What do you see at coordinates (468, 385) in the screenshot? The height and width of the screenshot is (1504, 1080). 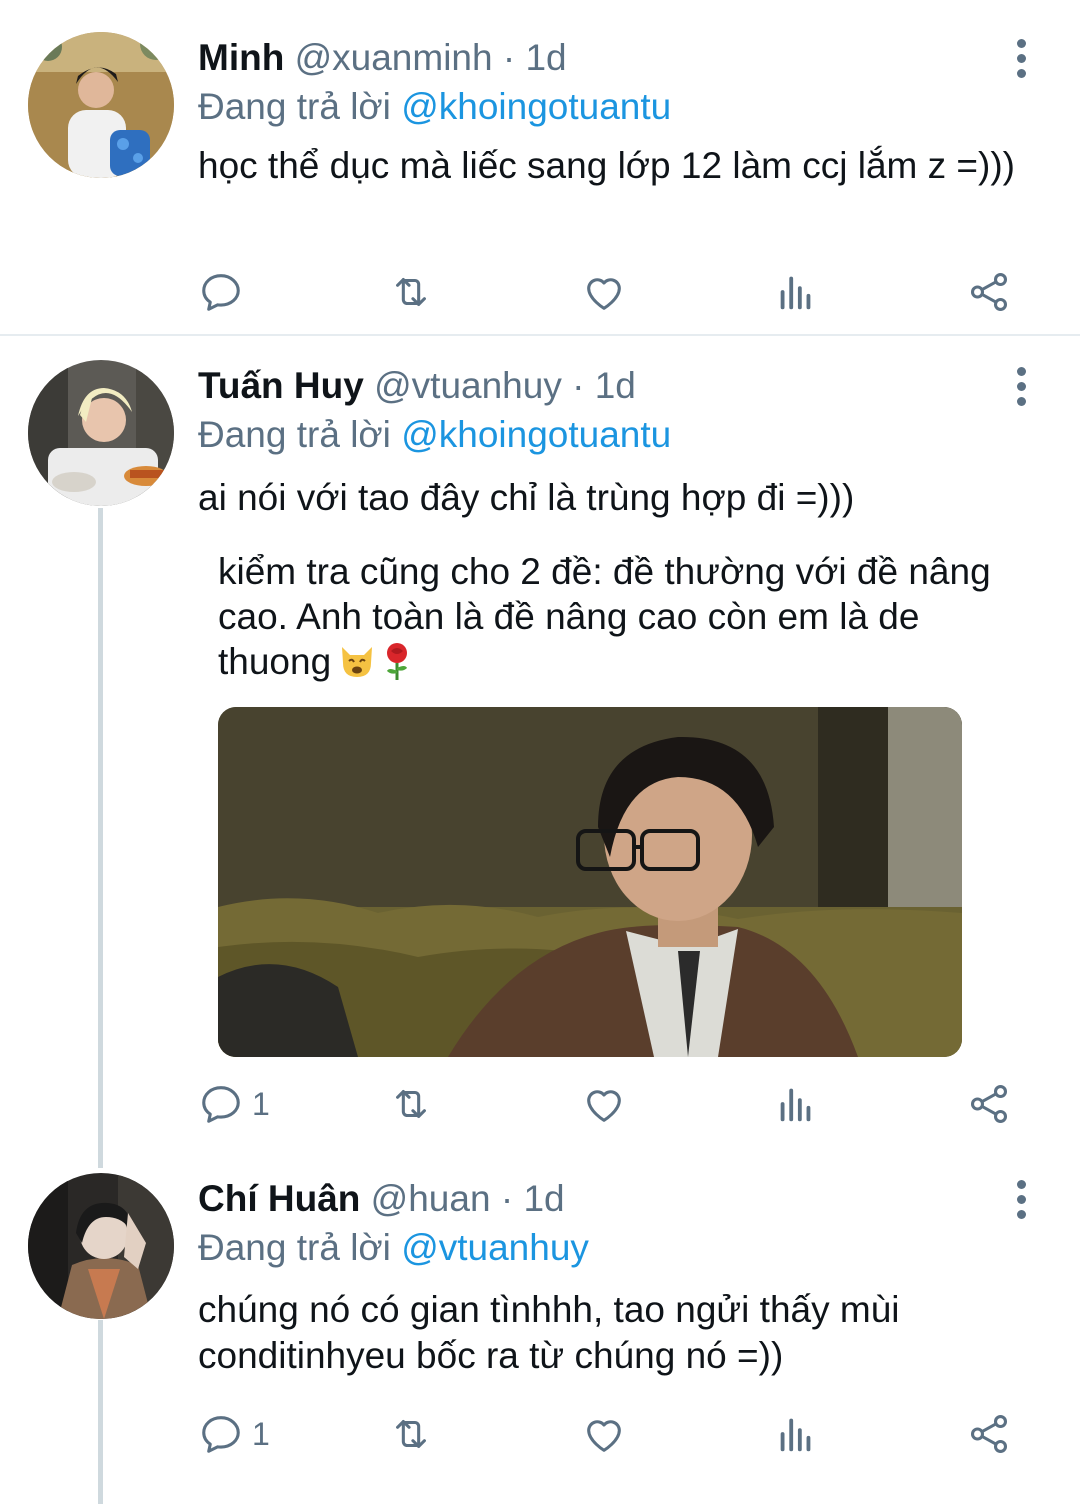 I see `user-handle: @vtuanhuy` at bounding box center [468, 385].